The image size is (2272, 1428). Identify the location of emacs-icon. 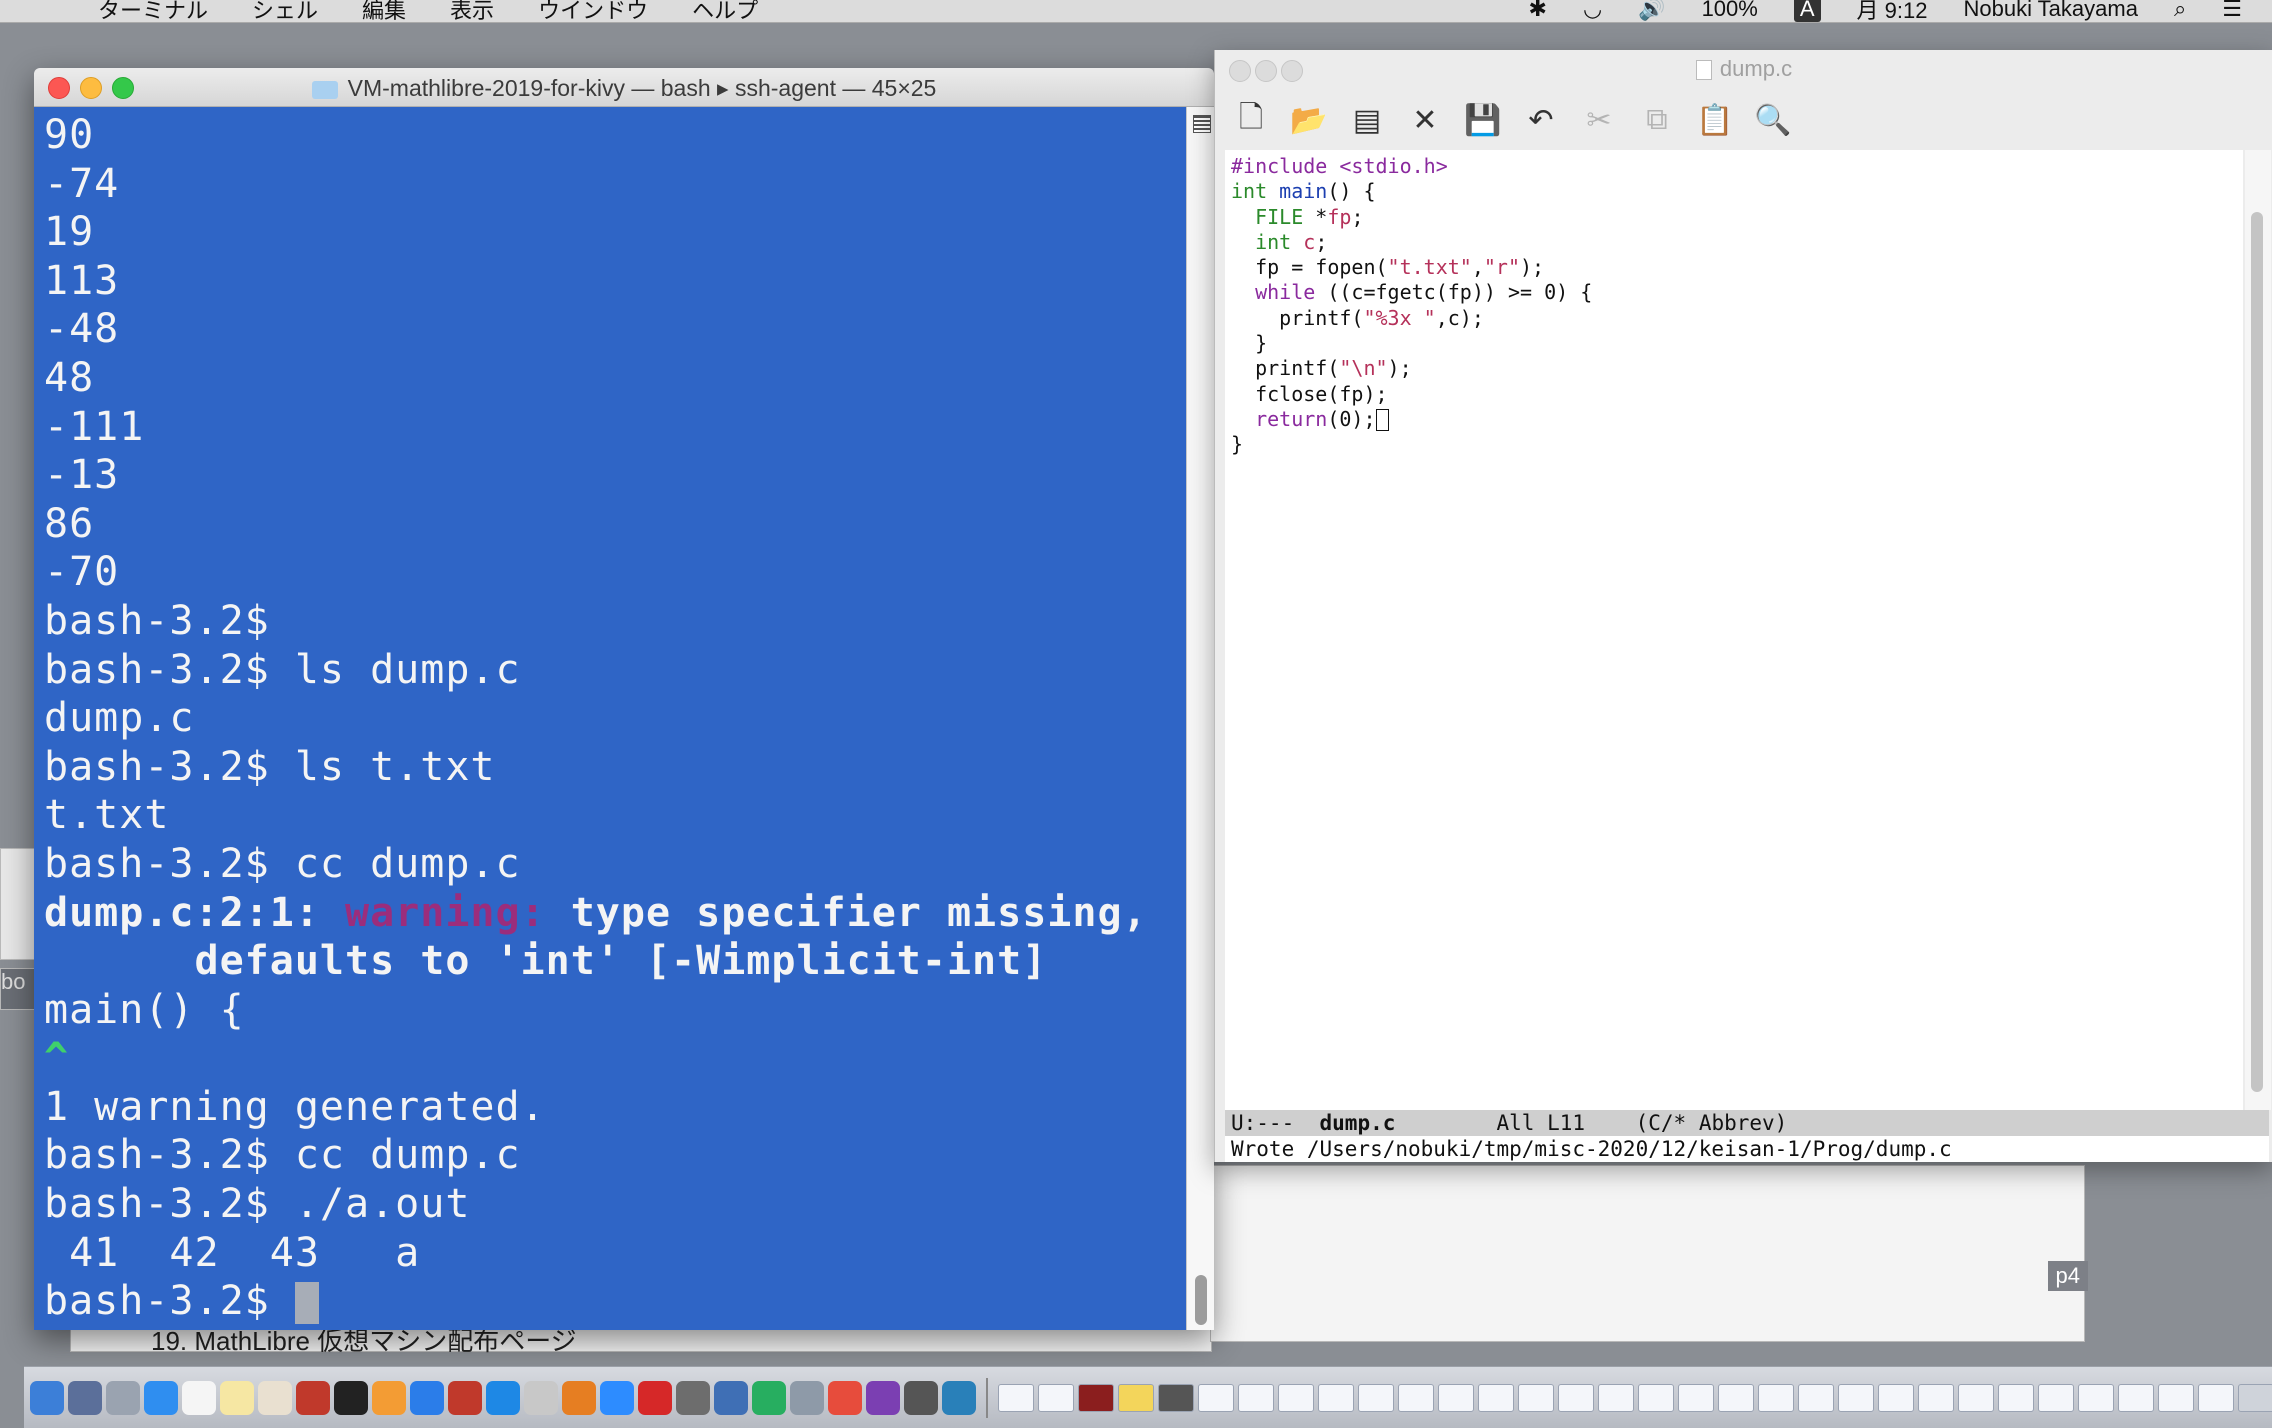
(883, 1397).